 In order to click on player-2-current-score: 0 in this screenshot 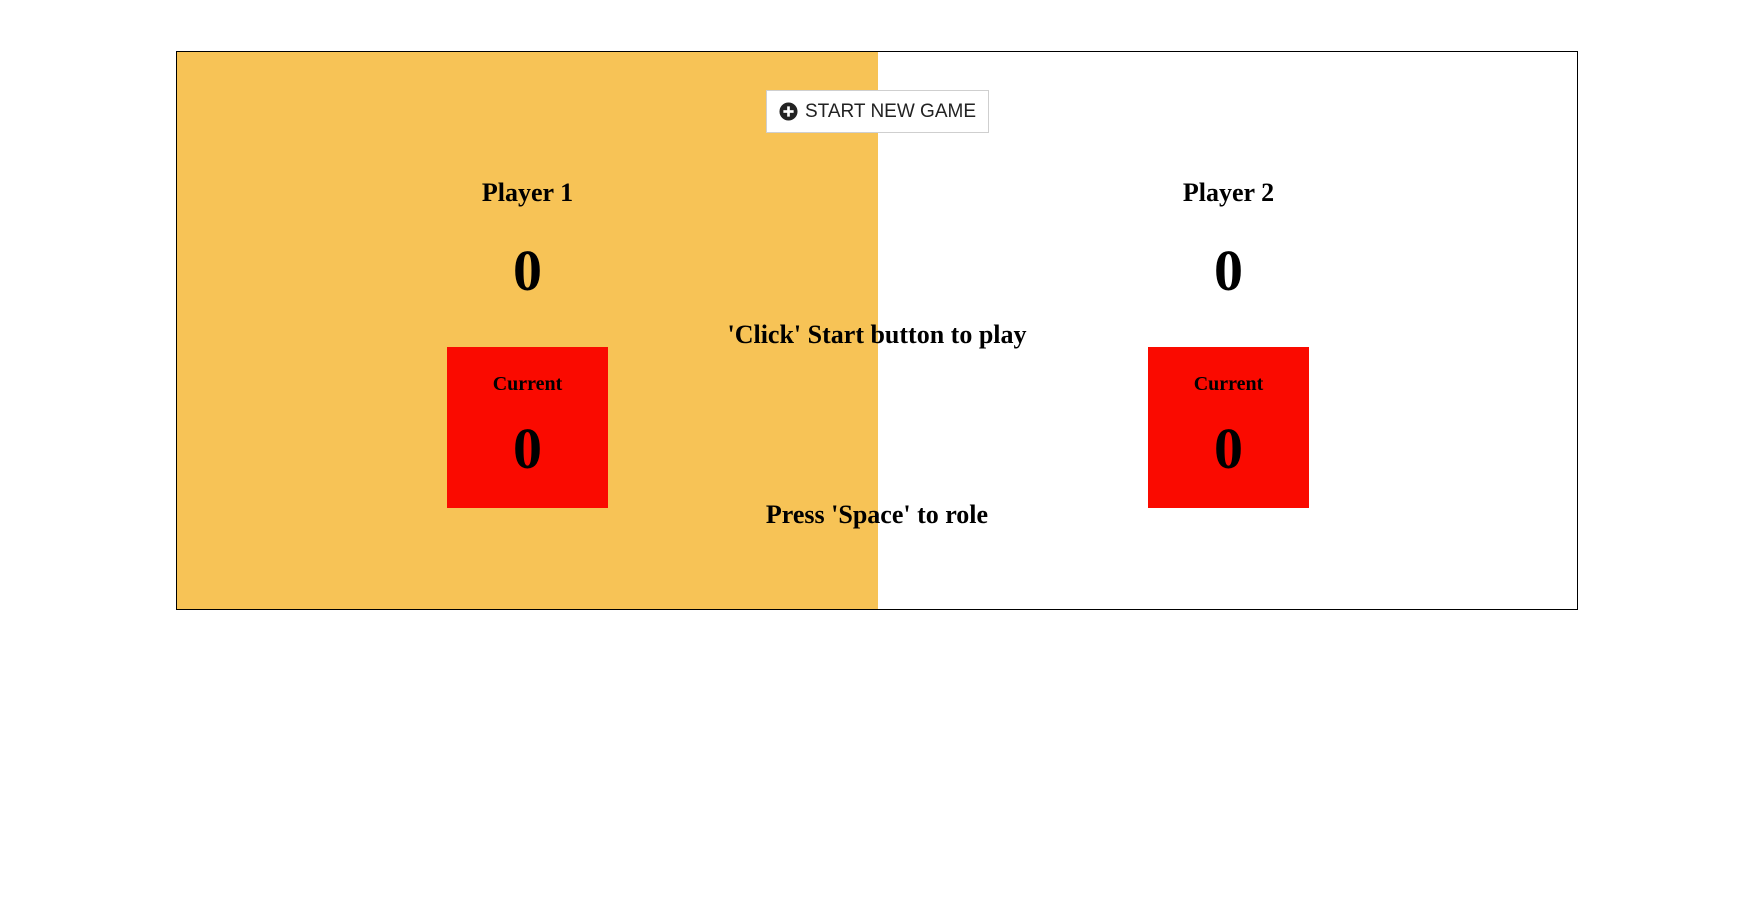, I will do `click(1228, 448)`.